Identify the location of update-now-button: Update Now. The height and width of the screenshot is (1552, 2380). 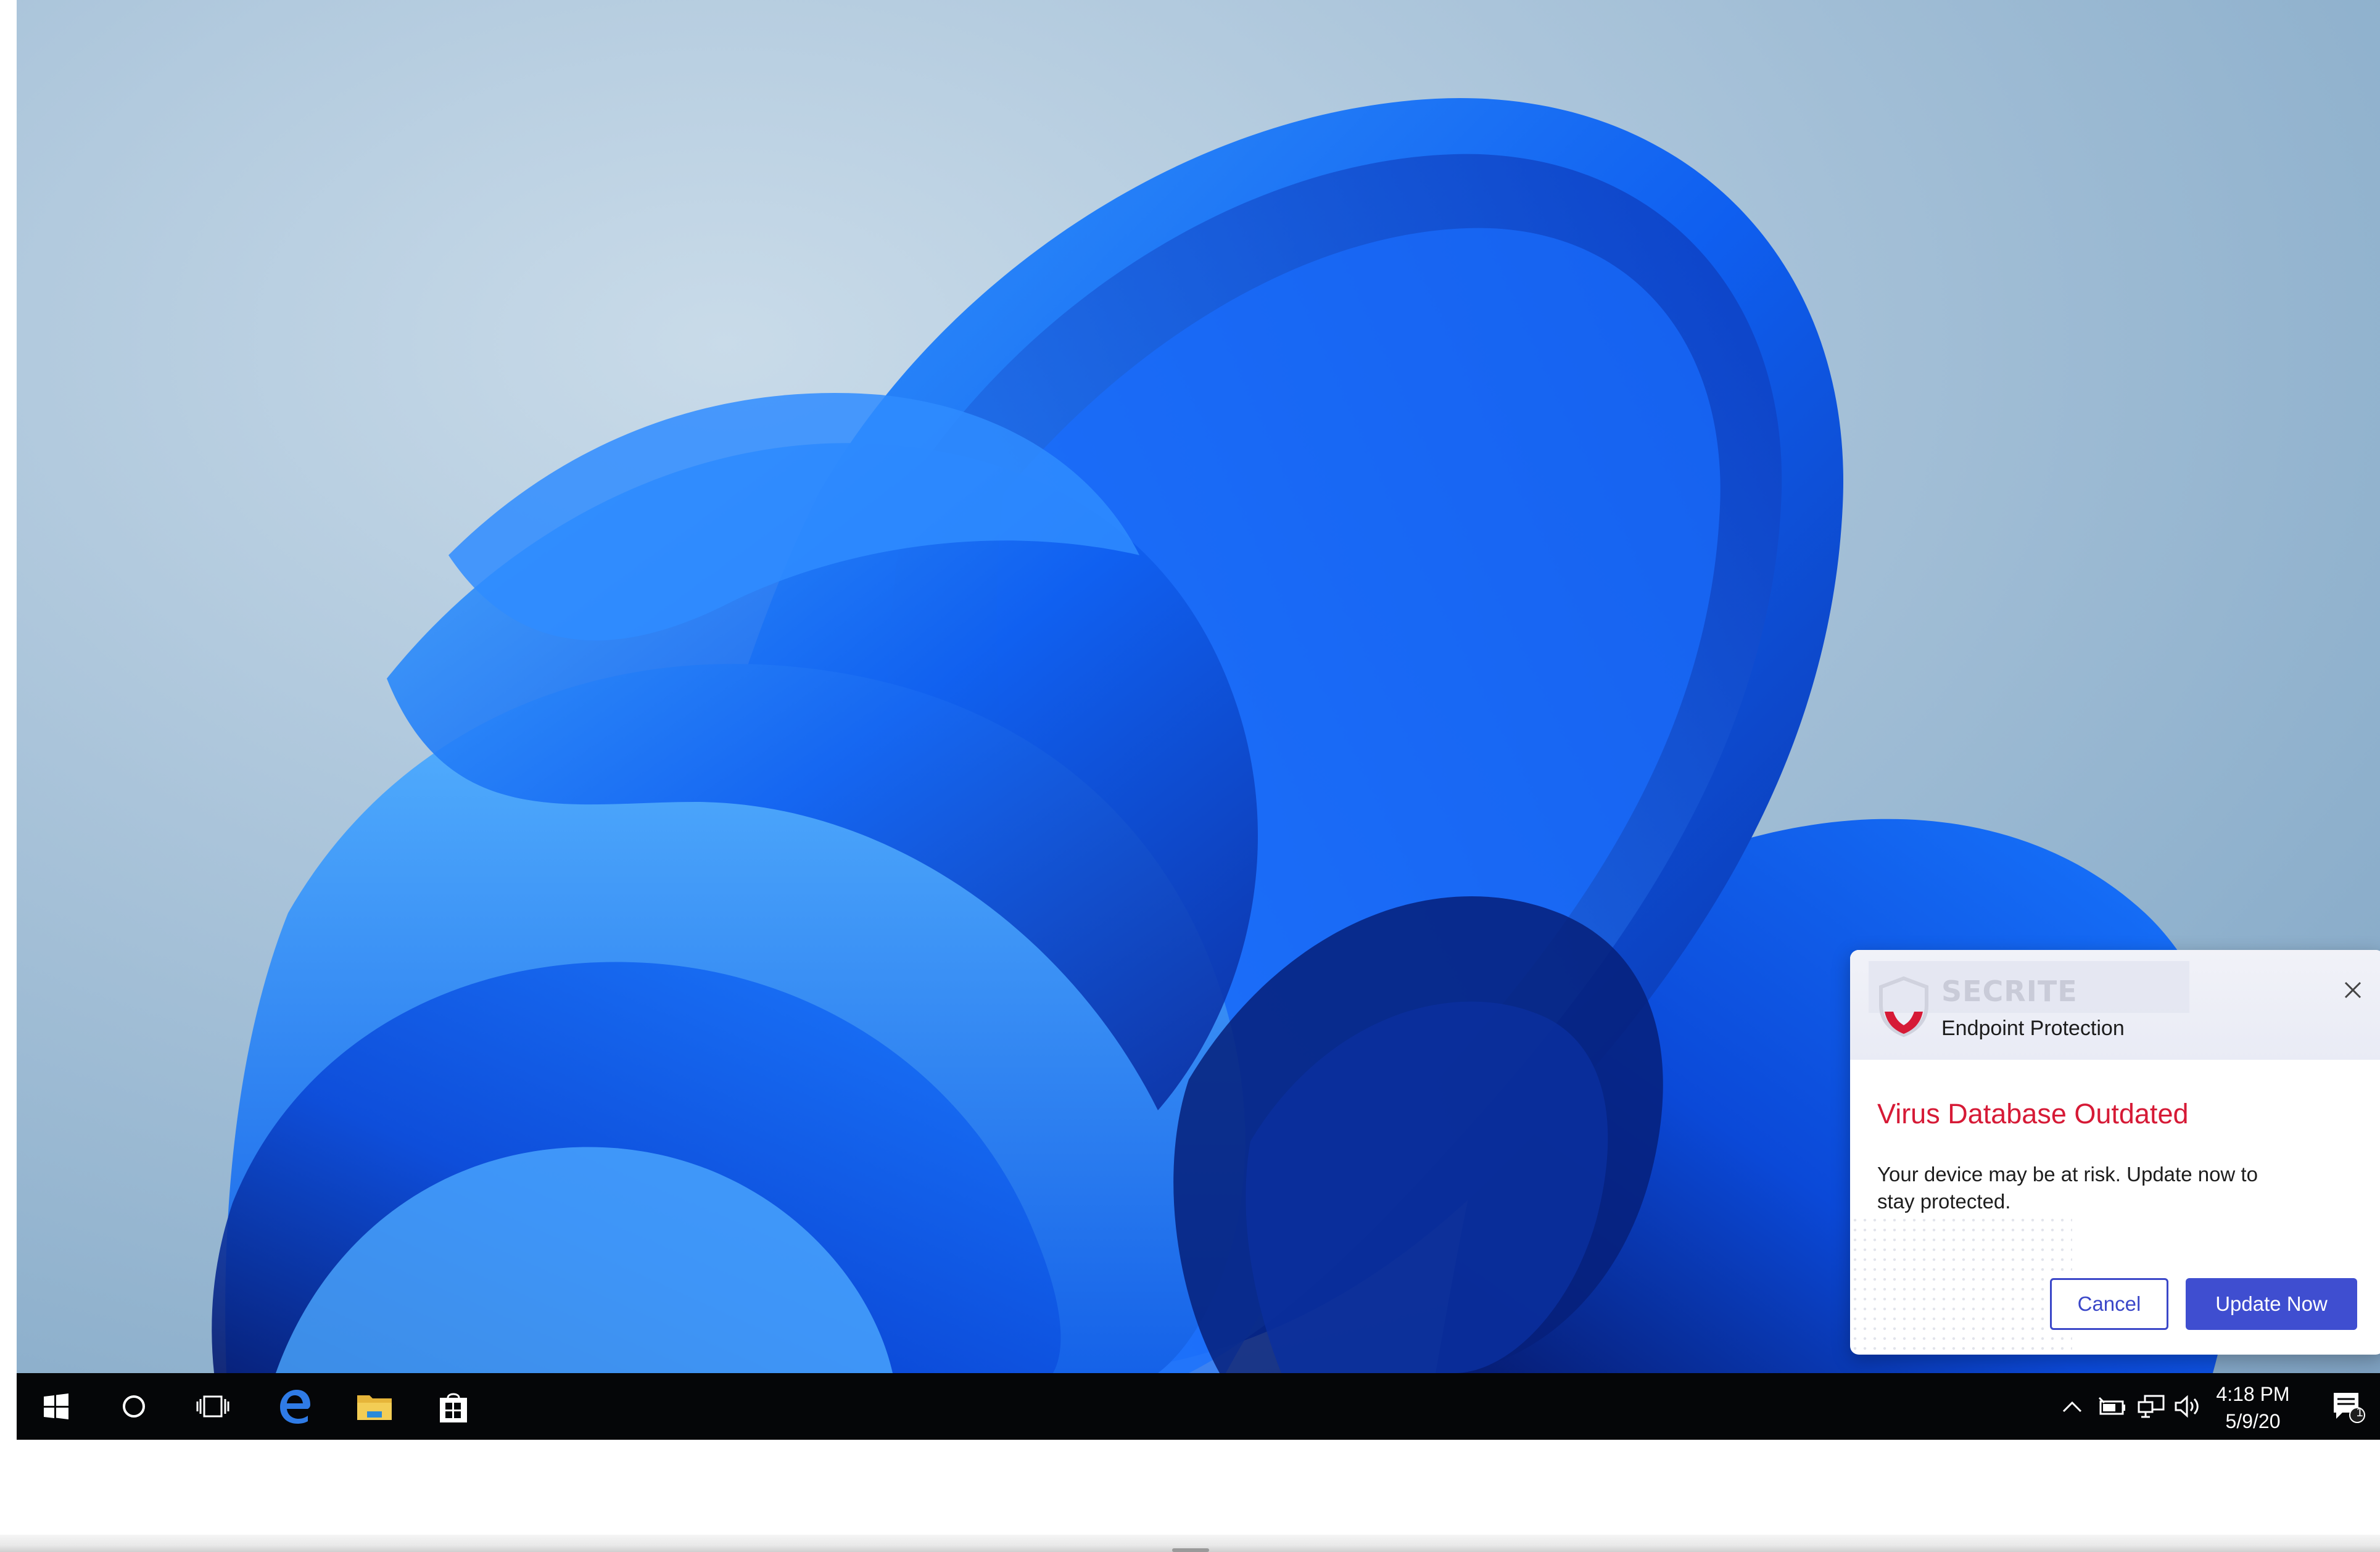
(2271, 1304).